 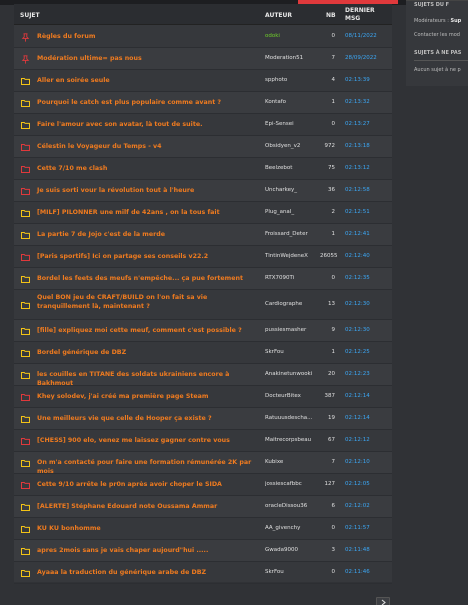 What do you see at coordinates (363, 124) in the screenshot?
I see `topic-last-message-link: 02:13:27` at bounding box center [363, 124].